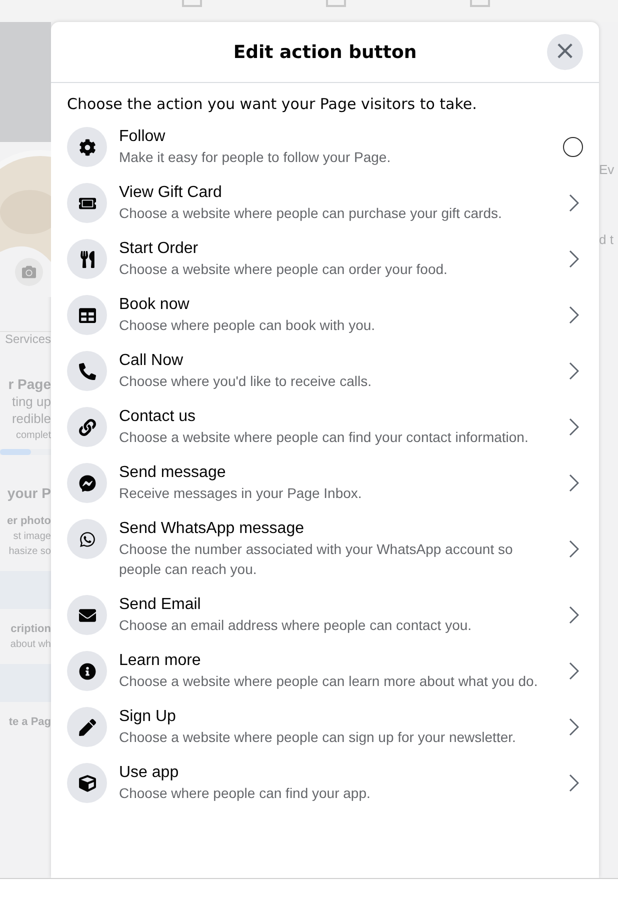  Describe the element at coordinates (29, 384) in the screenshot. I see `background-text: r Page` at that location.